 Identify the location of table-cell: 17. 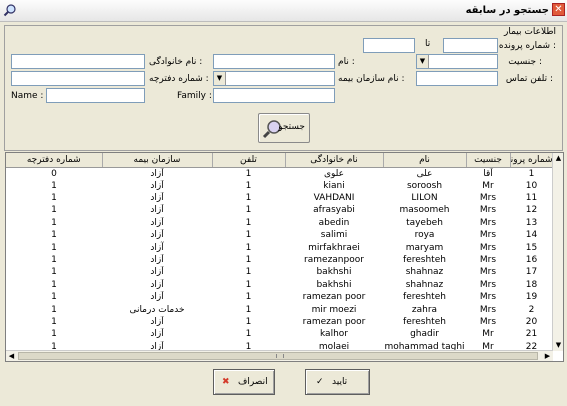
(531, 272).